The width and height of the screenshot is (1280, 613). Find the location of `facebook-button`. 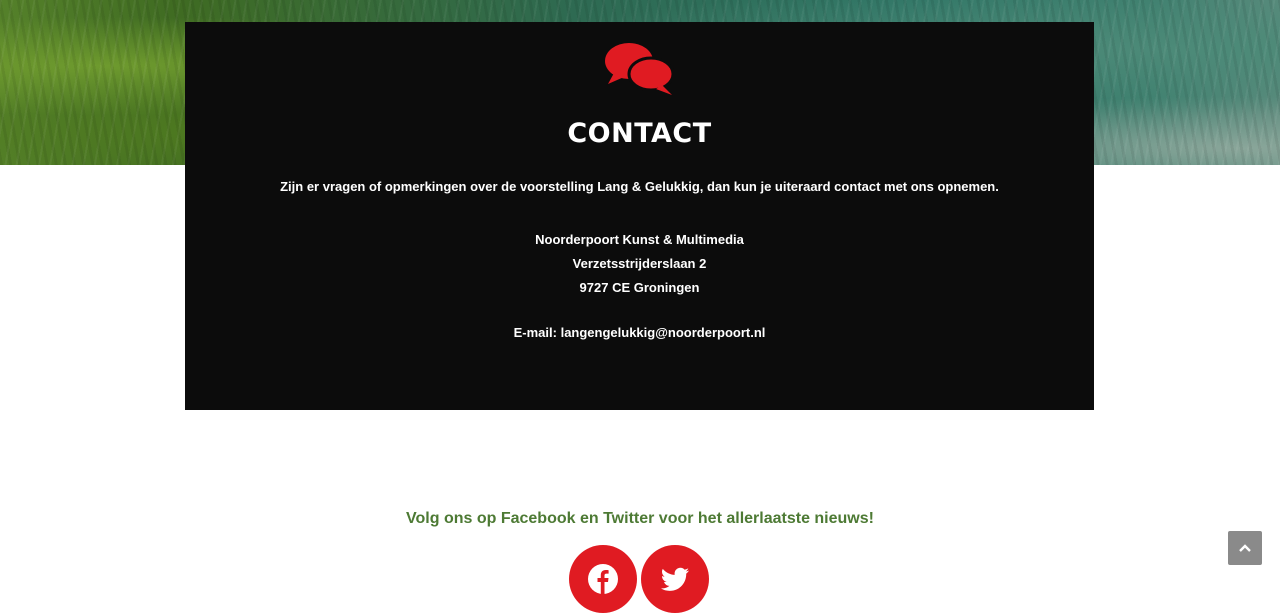

facebook-button is located at coordinates (603, 579).